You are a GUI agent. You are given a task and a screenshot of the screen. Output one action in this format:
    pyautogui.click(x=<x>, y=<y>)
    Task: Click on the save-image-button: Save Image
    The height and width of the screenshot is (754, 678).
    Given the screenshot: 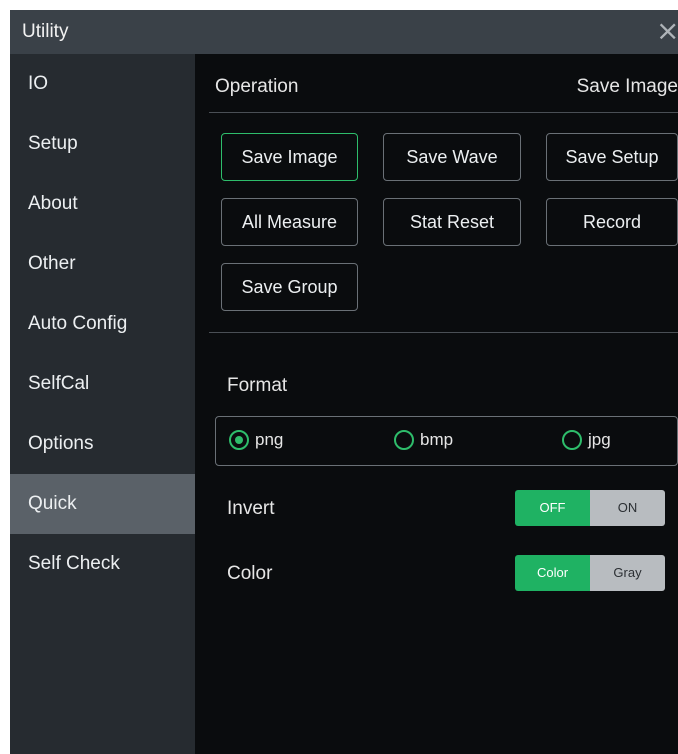 What is the action you would take?
    pyautogui.click(x=289, y=157)
    